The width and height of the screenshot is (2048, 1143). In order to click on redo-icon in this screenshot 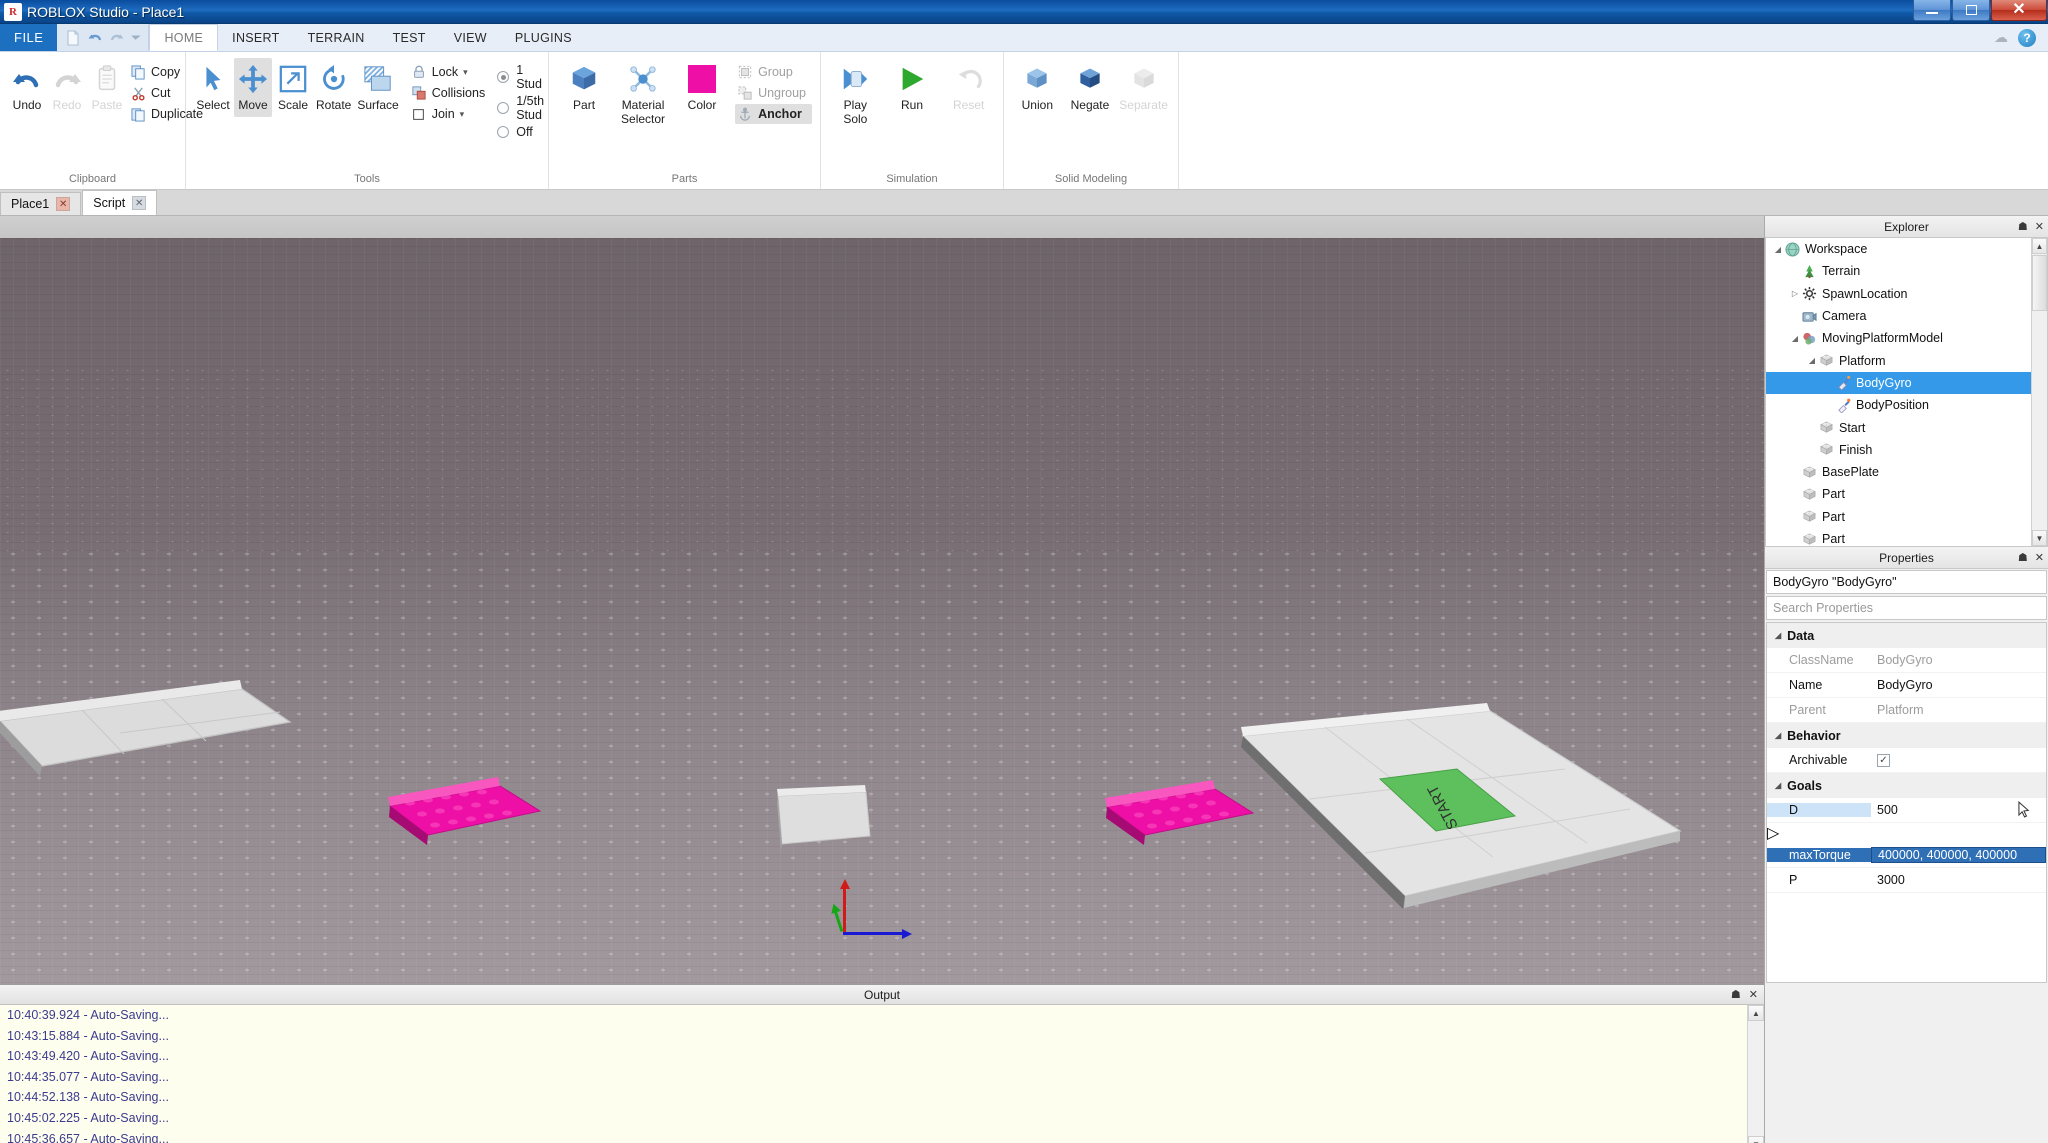, I will do `click(117, 38)`.